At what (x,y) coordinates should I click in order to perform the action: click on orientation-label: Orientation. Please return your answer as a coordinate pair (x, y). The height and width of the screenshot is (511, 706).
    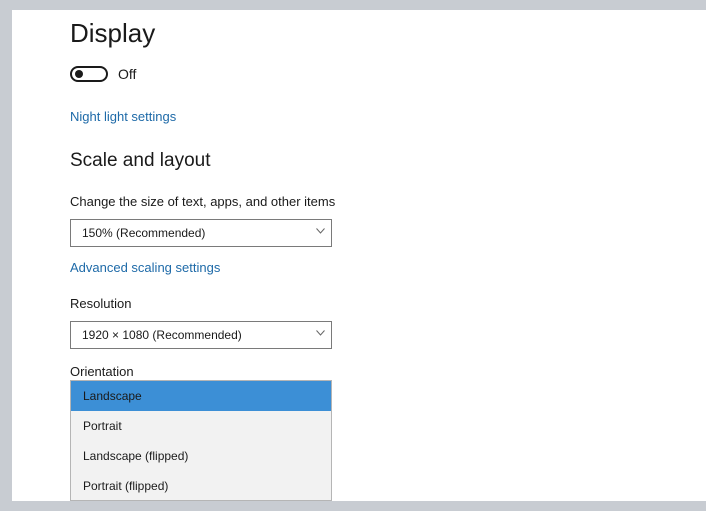
    Looking at the image, I should click on (102, 371).